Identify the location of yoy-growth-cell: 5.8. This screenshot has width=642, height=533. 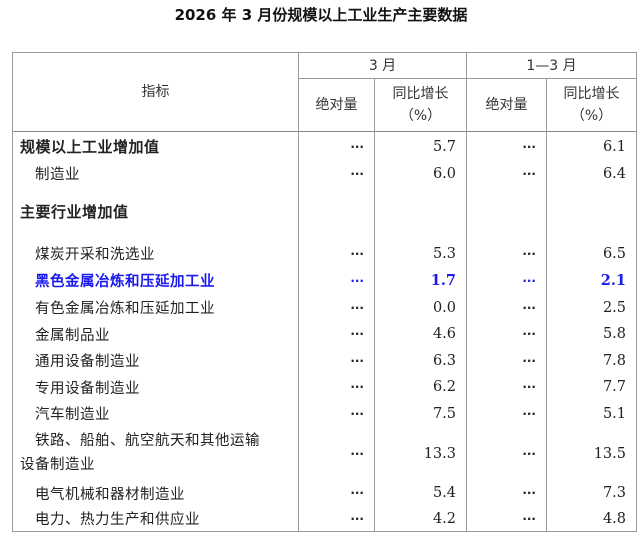
(614, 334).